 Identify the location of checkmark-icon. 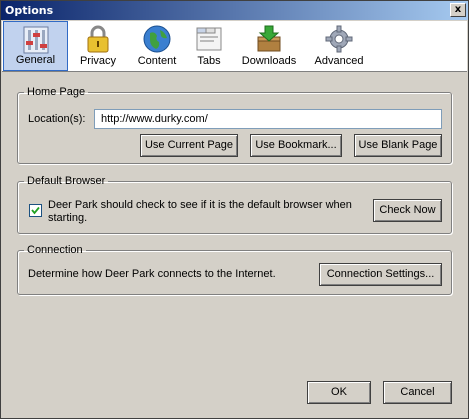
(35, 210).